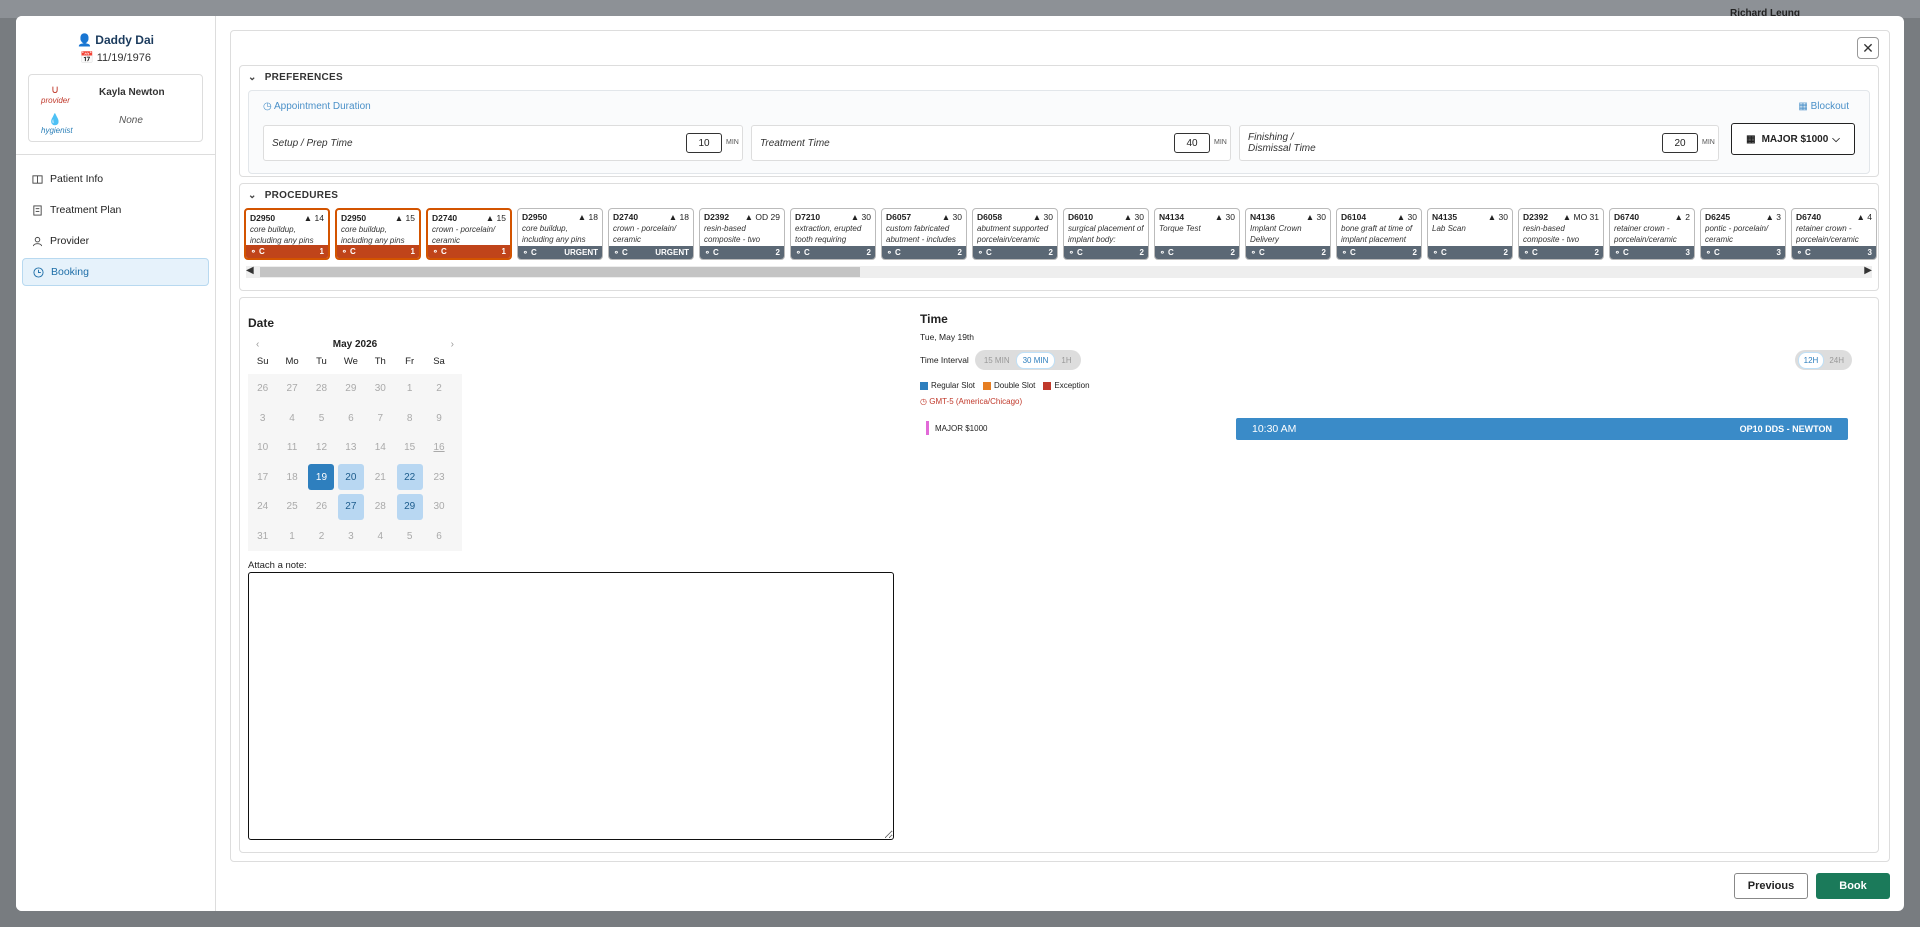  Describe the element at coordinates (321, 419) in the screenshot. I see `calendar-day: 5` at that location.